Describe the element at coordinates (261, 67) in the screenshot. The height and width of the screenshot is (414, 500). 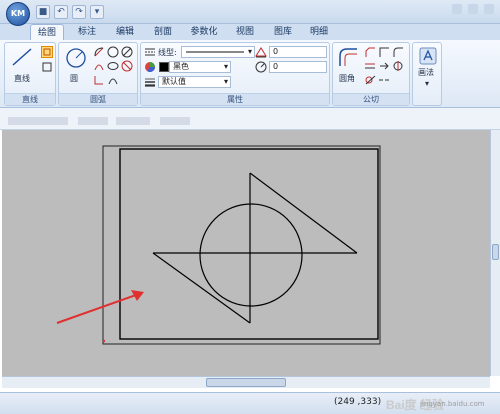
I see `angle-icon` at that location.